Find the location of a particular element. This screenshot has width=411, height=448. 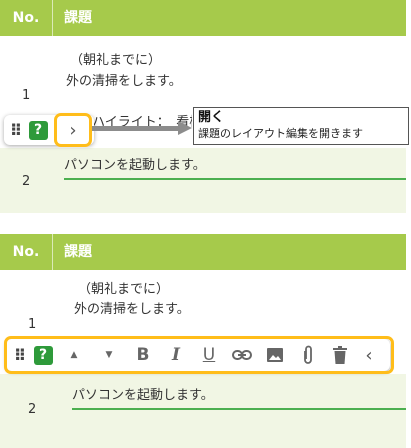

drag-handle-icon: ⠿ is located at coordinates (15, 130).